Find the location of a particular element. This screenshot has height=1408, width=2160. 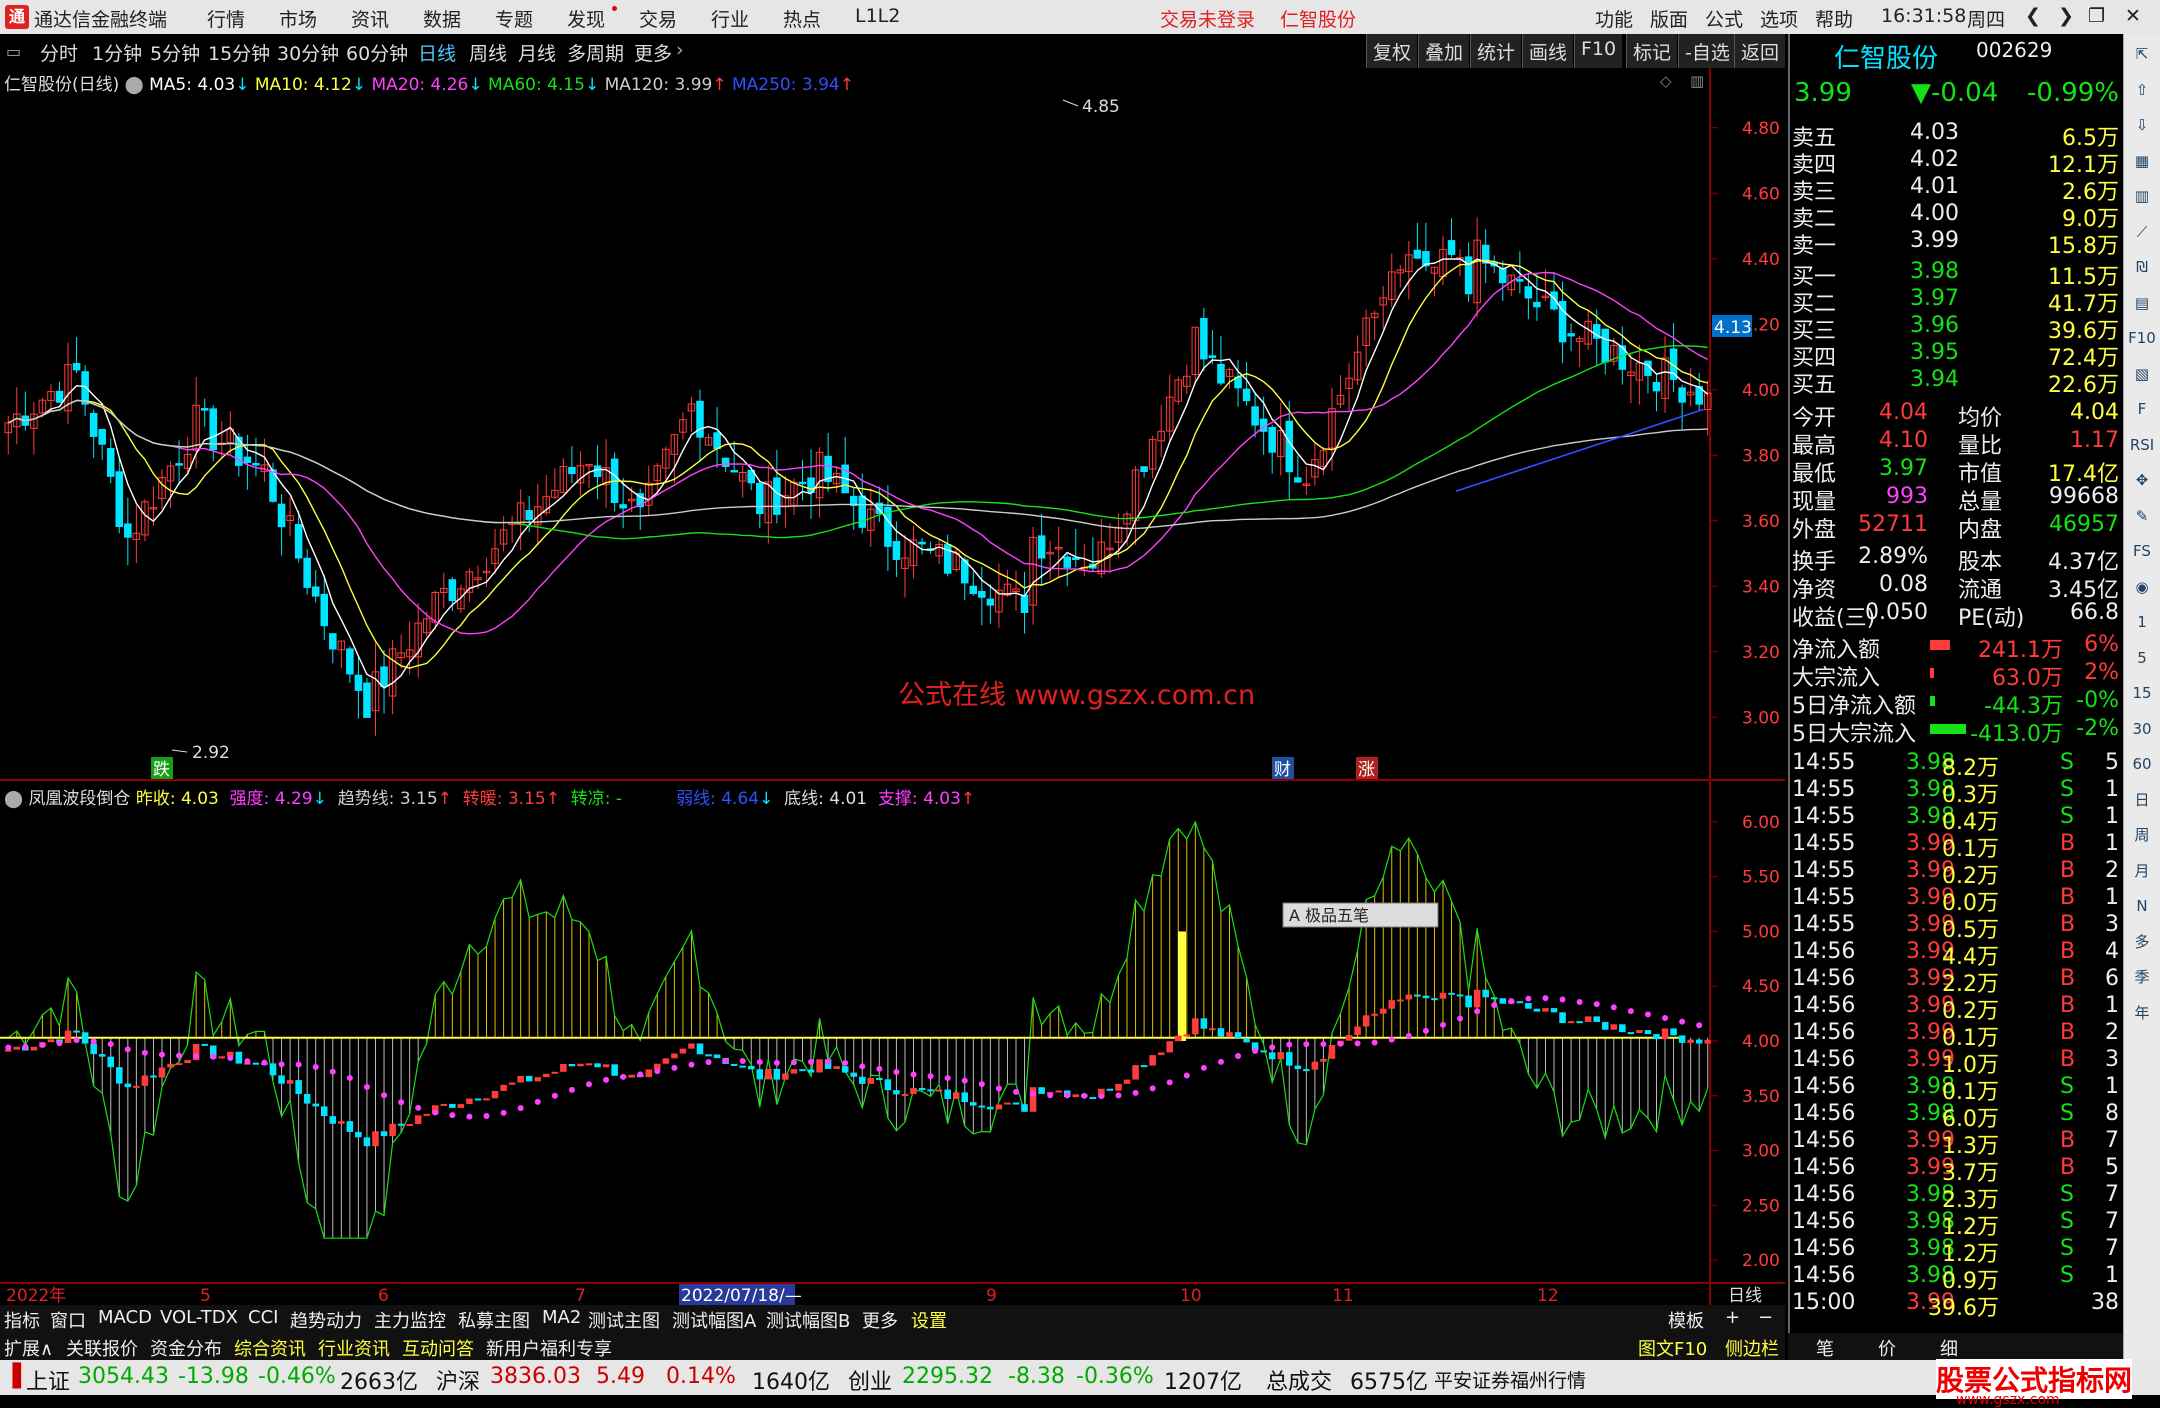

btab-zhuli: 主力监控 is located at coordinates (410, 1320).